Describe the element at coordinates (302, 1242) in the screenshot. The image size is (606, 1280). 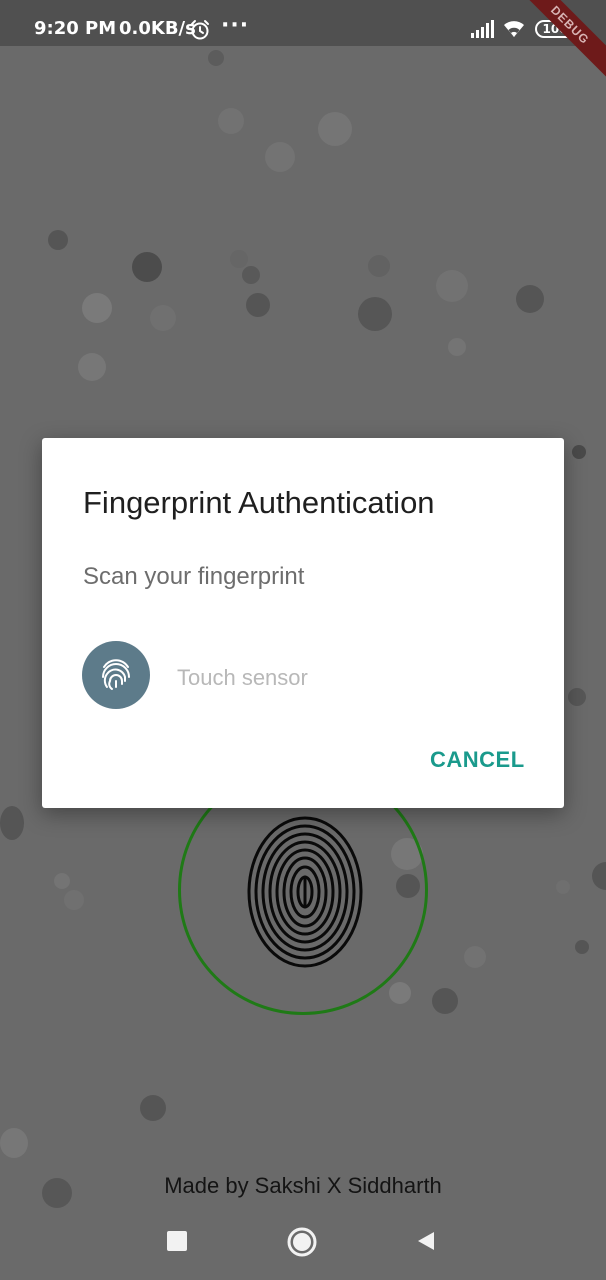
I see `home-icon` at that location.